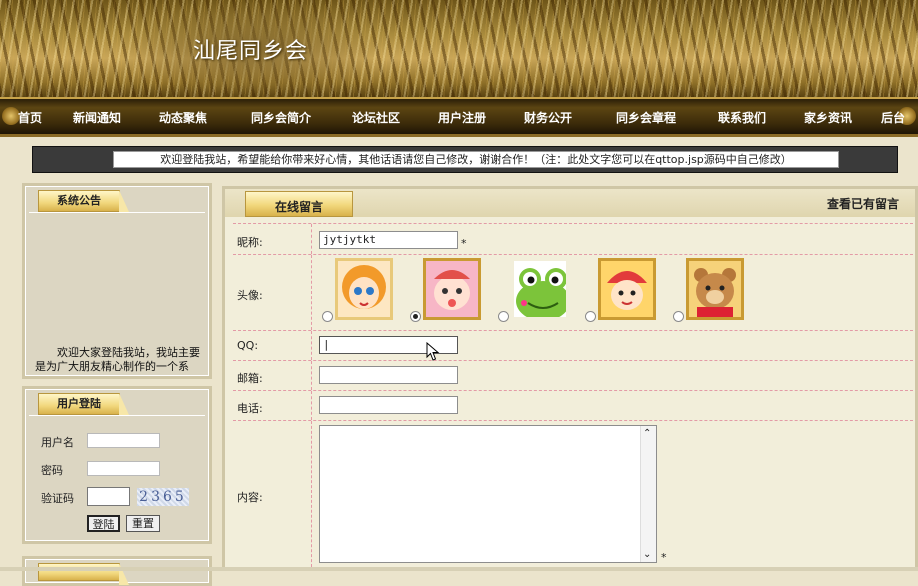 The width and height of the screenshot is (918, 586). I want to click on textarea-scrollbar: ⌃ ⌄, so click(648, 494).